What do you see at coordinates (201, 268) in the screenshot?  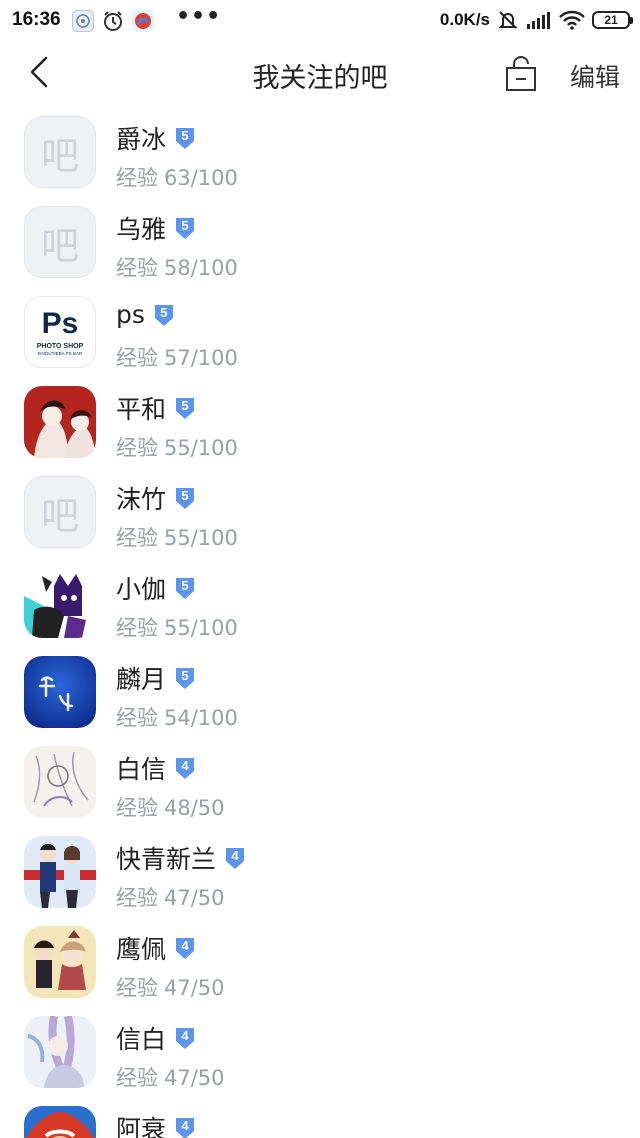 I see `exp-value: 58/100` at bounding box center [201, 268].